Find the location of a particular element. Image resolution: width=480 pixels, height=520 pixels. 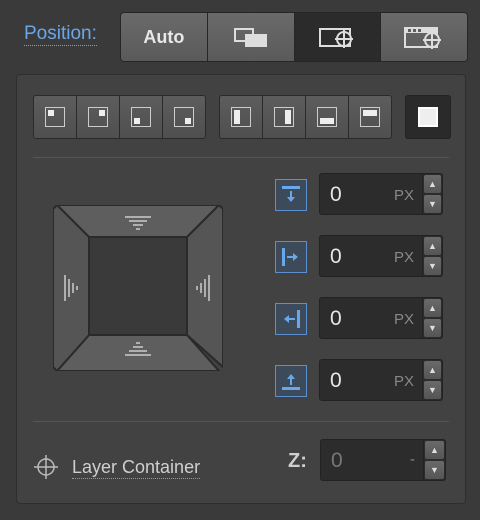

browser-target-icon is located at coordinates (423, 38).